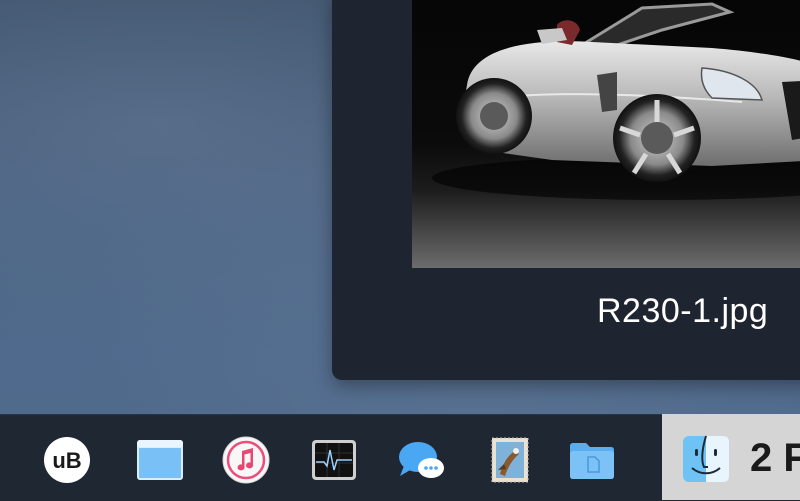  Describe the element at coordinates (334, 460) in the screenshot. I see `activity-monitor-icon` at that location.